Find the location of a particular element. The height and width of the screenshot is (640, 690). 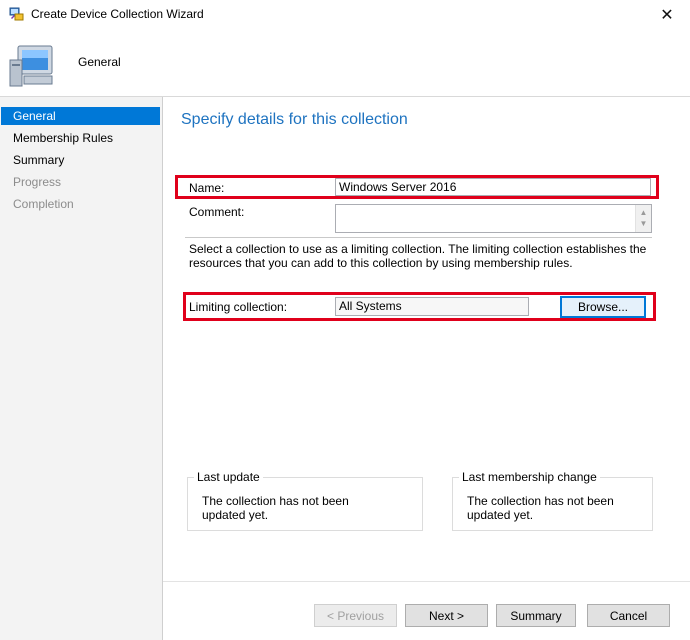

close-button: ✕ is located at coordinates (667, 15).